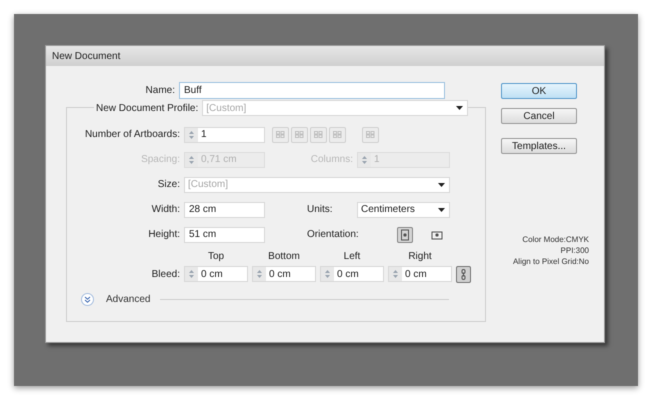 This screenshot has width=652, height=400. I want to click on window-title: New Document, so click(86, 57).